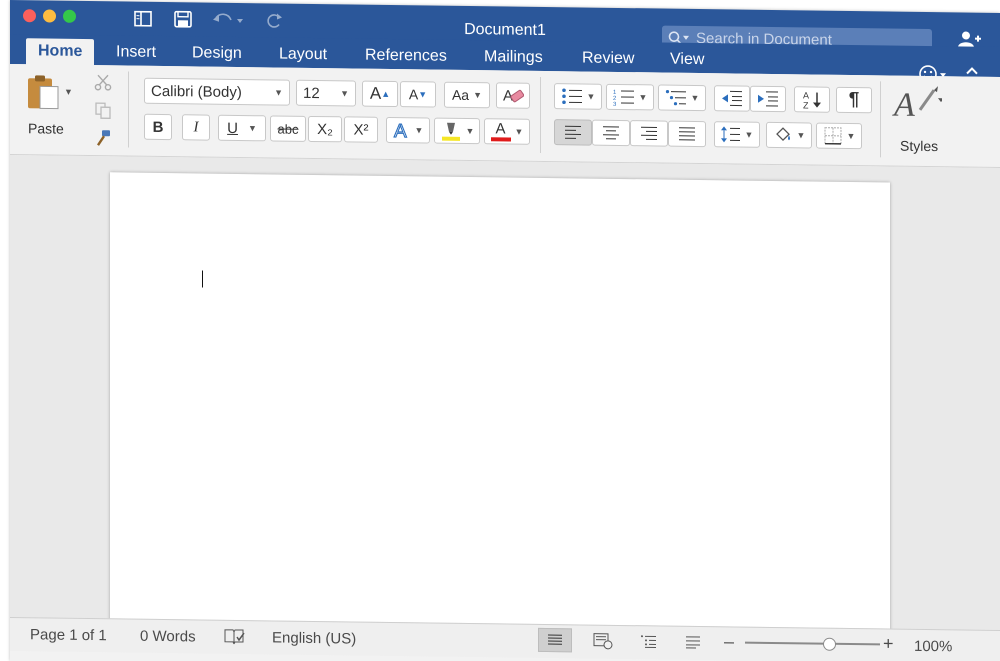  What do you see at coordinates (737, 134) in the screenshot?
I see `line-spacing-button: ▼` at bounding box center [737, 134].